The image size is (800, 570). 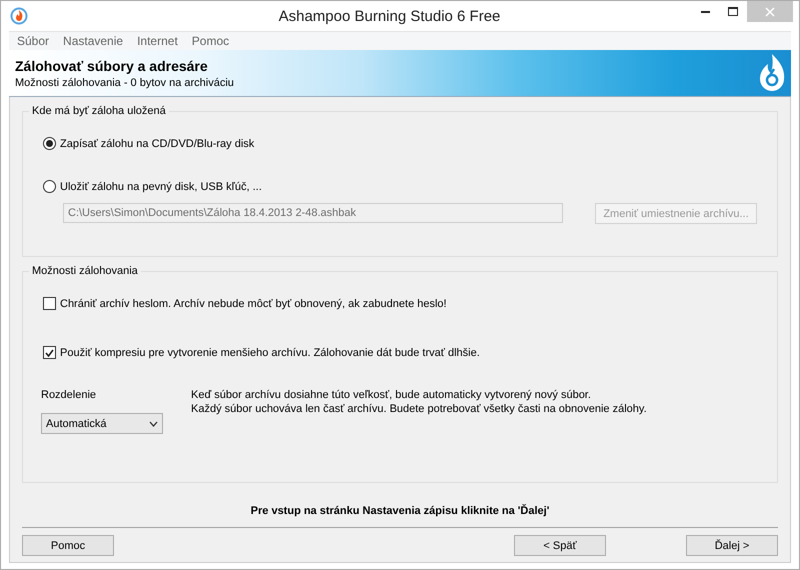 I want to click on page-title: Zálohovať súbory a adresáre, so click(x=112, y=66).